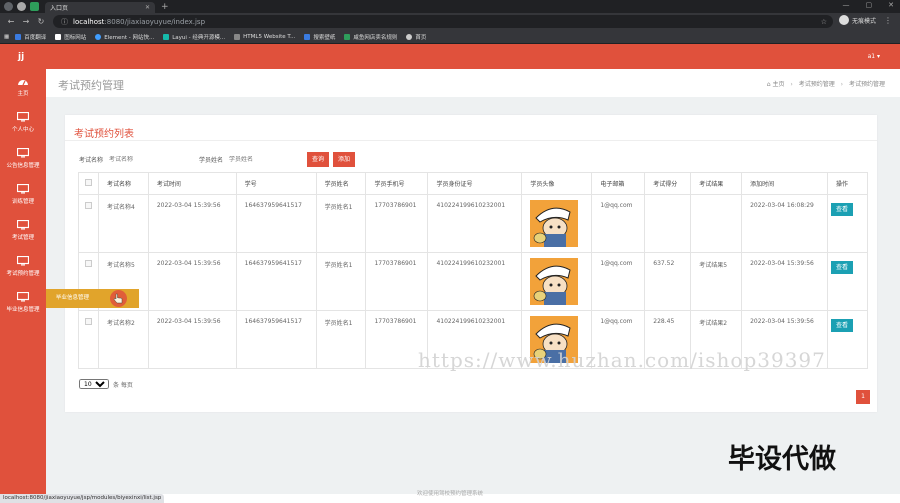 The image size is (900, 503). Describe the element at coordinates (8, 6) in the screenshot. I see `browser-history-icon` at that location.